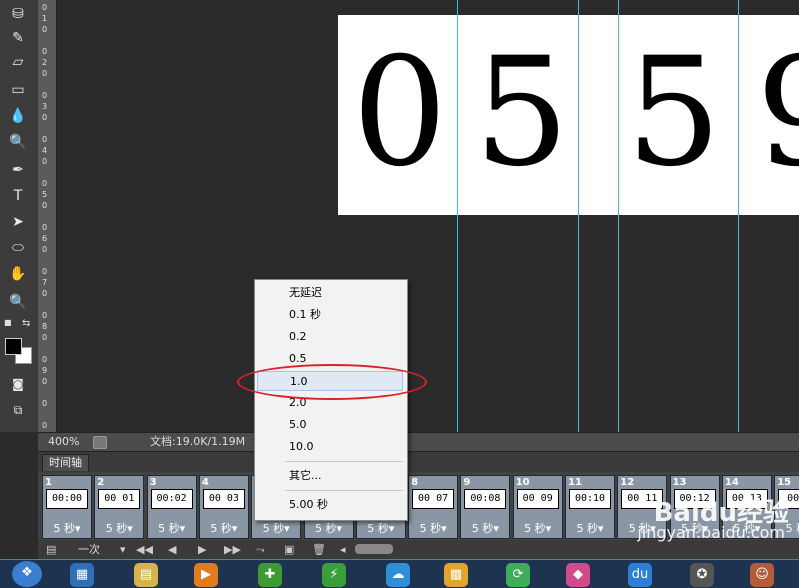 The image size is (799, 588). I want to click on quick-mask-icon: ◙, so click(18, 384).